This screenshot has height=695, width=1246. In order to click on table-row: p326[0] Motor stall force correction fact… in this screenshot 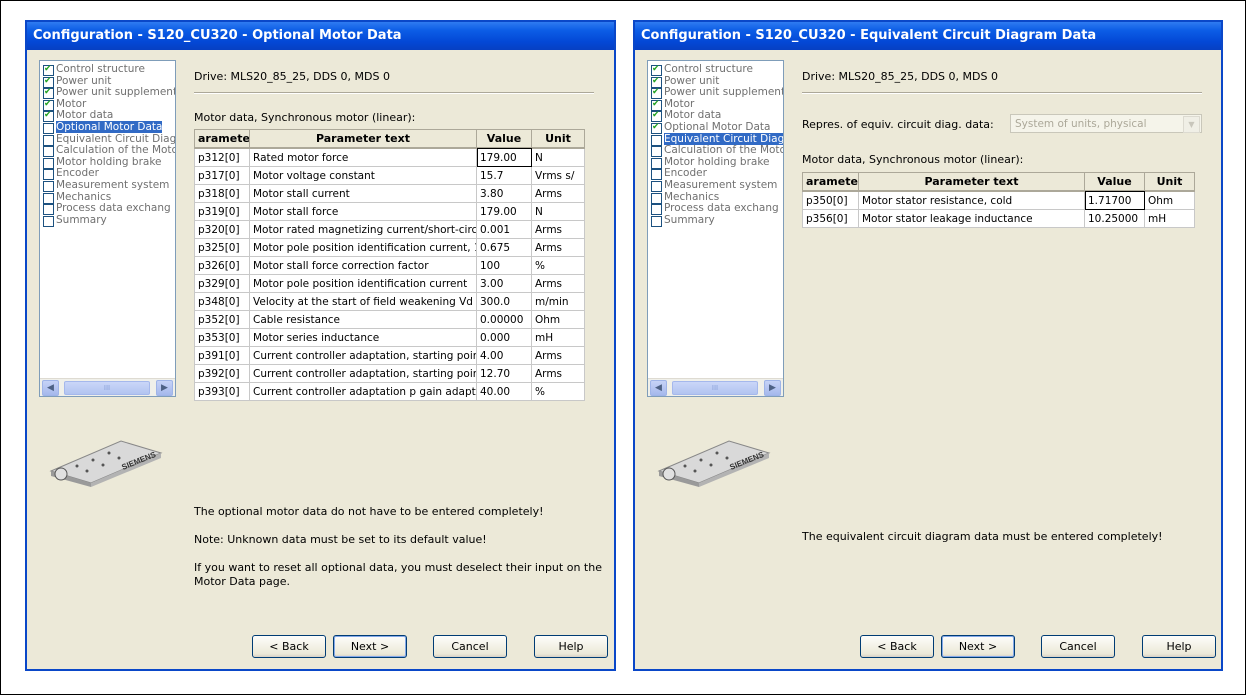, I will do `click(389, 265)`.